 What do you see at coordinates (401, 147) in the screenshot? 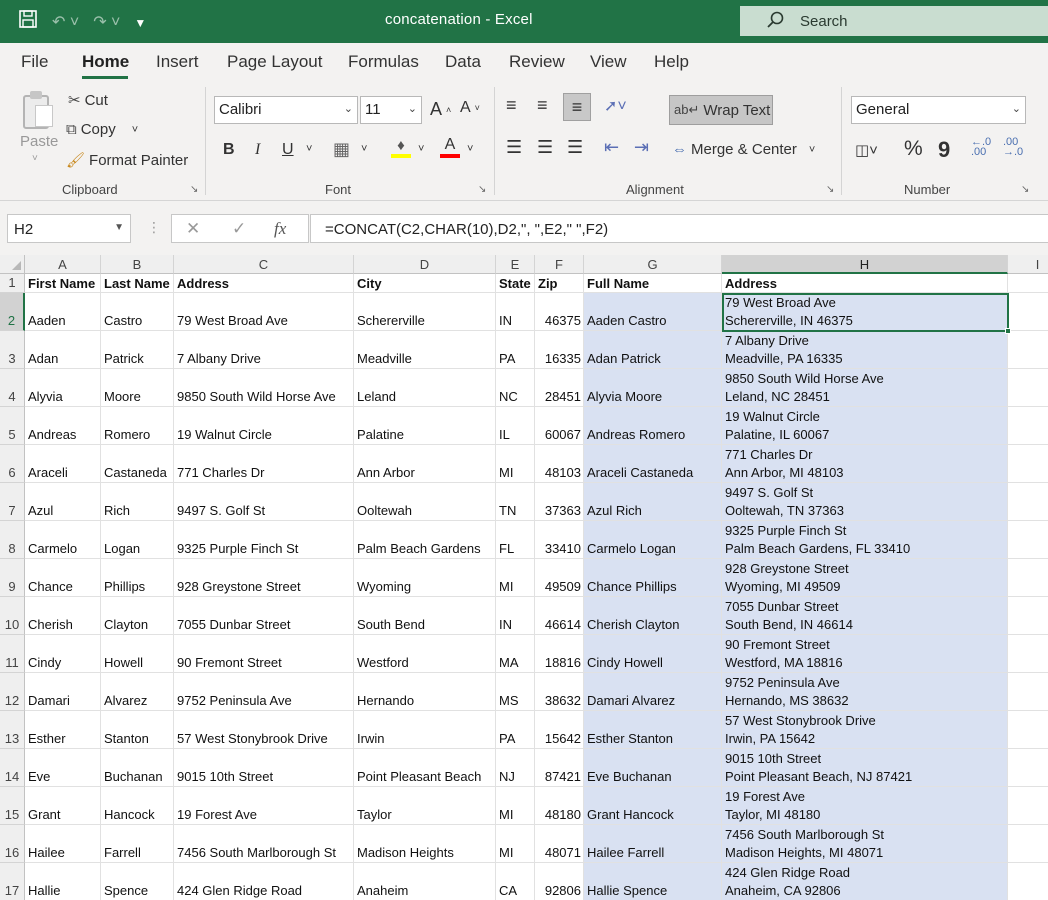
I see `fill-color-button: ♦` at bounding box center [401, 147].